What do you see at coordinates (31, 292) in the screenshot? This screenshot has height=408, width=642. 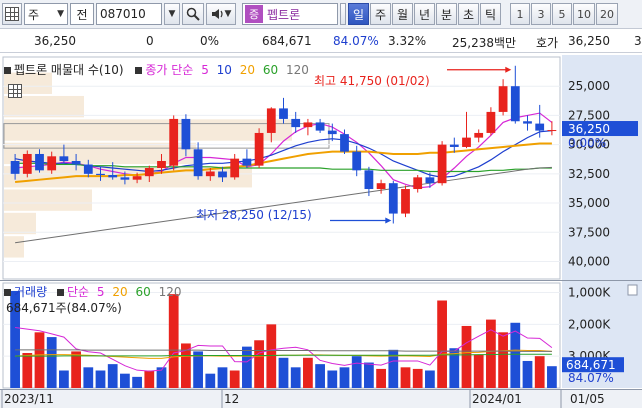 I see `volume-panel-title: 거래량` at bounding box center [31, 292].